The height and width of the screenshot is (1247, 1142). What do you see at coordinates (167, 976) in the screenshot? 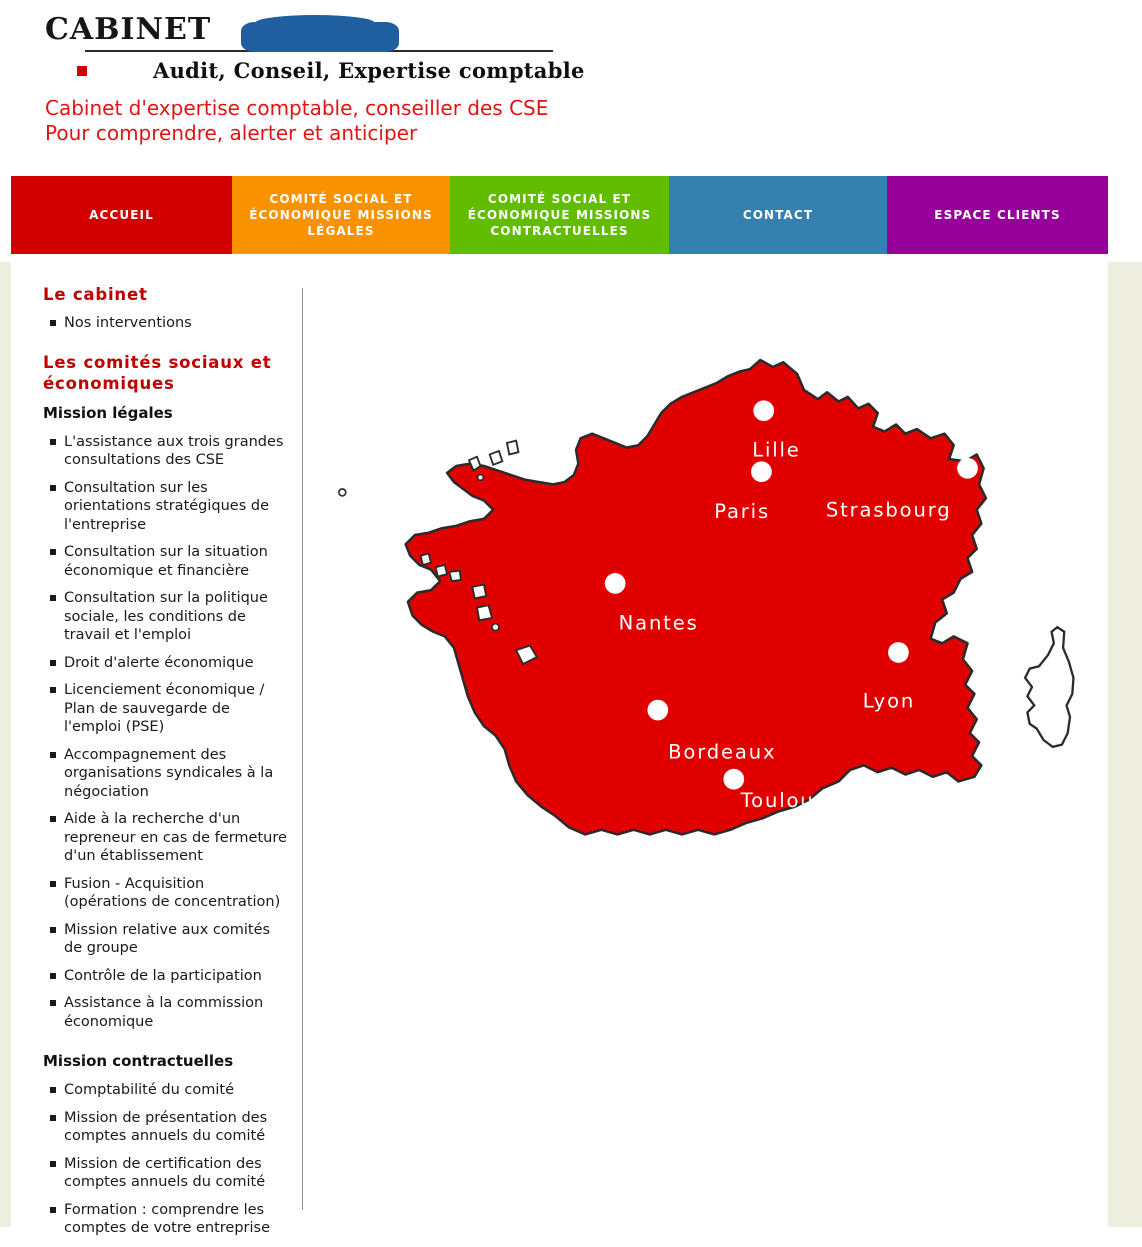
I see `list-item: Contrôle de la participation` at bounding box center [167, 976].